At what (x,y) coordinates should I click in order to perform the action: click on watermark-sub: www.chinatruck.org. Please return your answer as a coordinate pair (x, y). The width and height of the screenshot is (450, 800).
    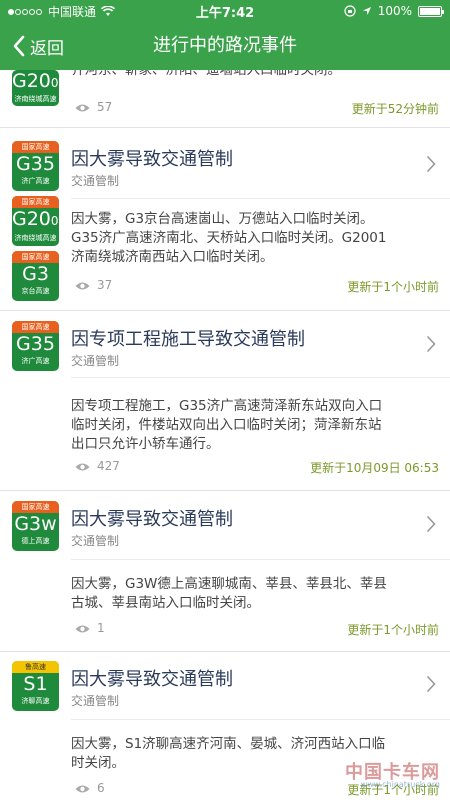
    Looking at the image, I should click on (400, 784).